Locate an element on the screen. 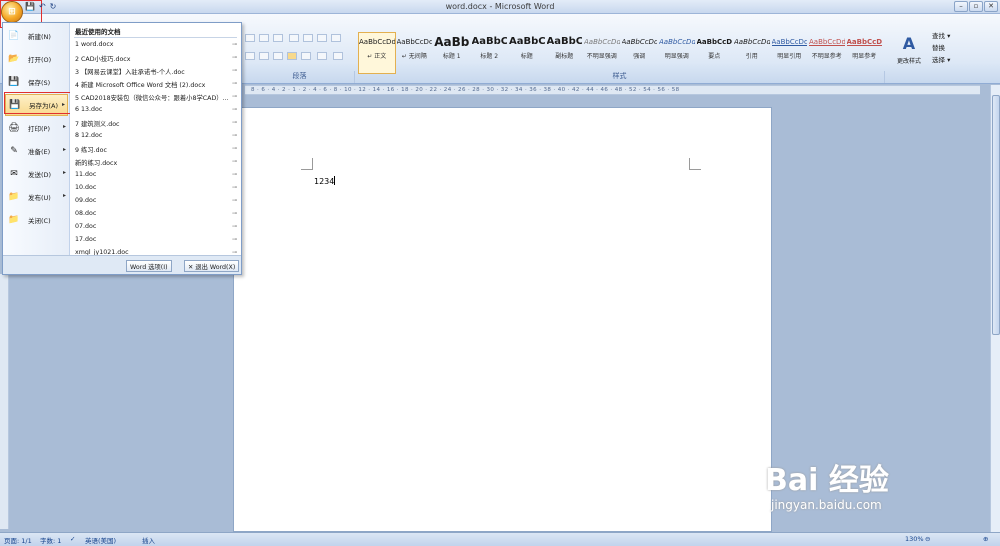 This screenshot has width=1000, height=546. document-text: 1234 is located at coordinates (324, 181).